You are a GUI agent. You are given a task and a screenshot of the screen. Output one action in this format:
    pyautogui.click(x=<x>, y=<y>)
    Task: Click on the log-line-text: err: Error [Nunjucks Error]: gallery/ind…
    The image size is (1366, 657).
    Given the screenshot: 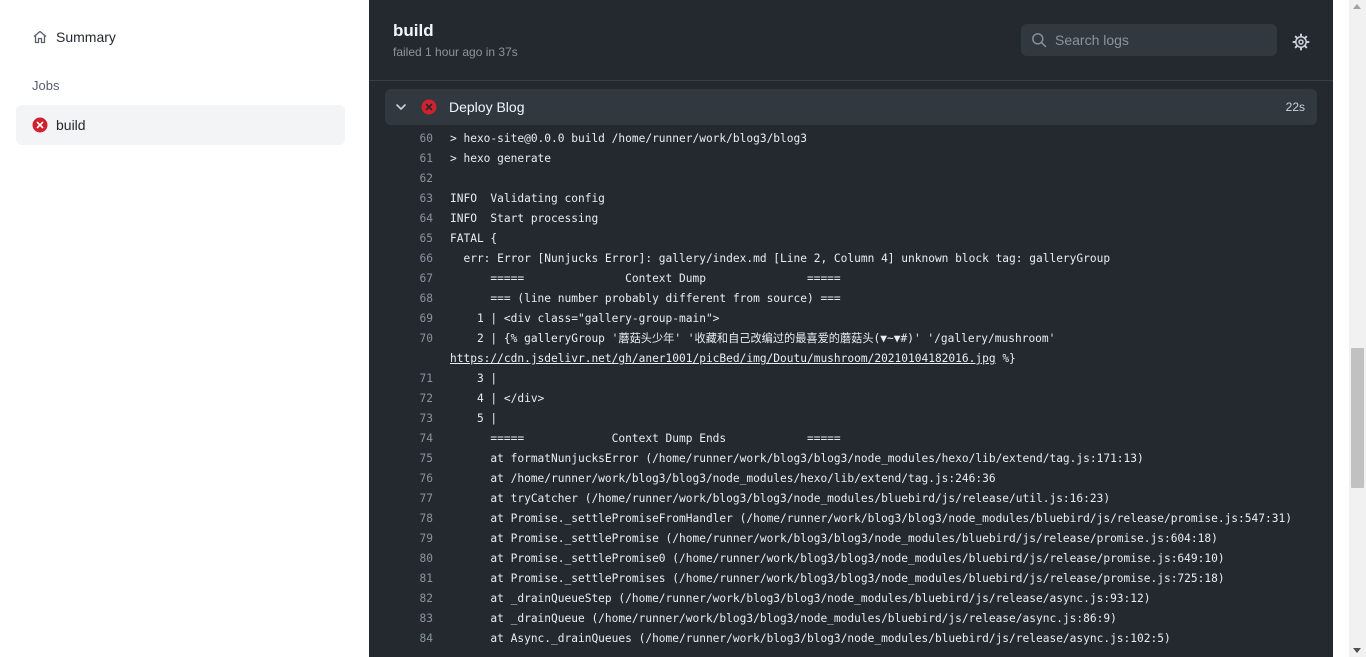 What is the action you would take?
    pyautogui.click(x=780, y=258)
    